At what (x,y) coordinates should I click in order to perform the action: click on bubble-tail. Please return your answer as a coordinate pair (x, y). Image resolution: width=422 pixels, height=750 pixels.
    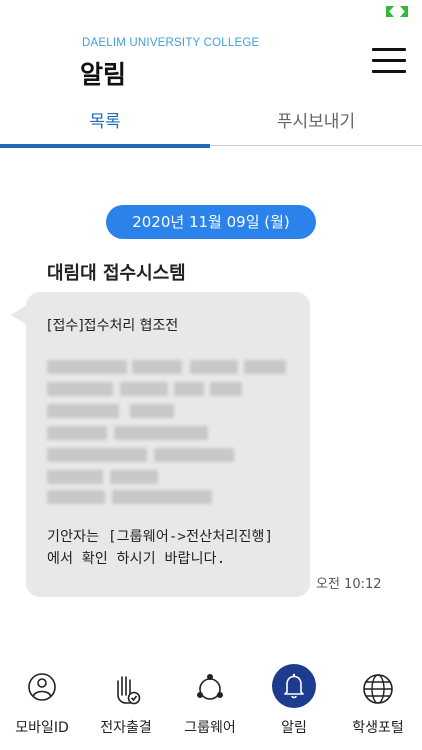
    Looking at the image, I should click on (19, 315).